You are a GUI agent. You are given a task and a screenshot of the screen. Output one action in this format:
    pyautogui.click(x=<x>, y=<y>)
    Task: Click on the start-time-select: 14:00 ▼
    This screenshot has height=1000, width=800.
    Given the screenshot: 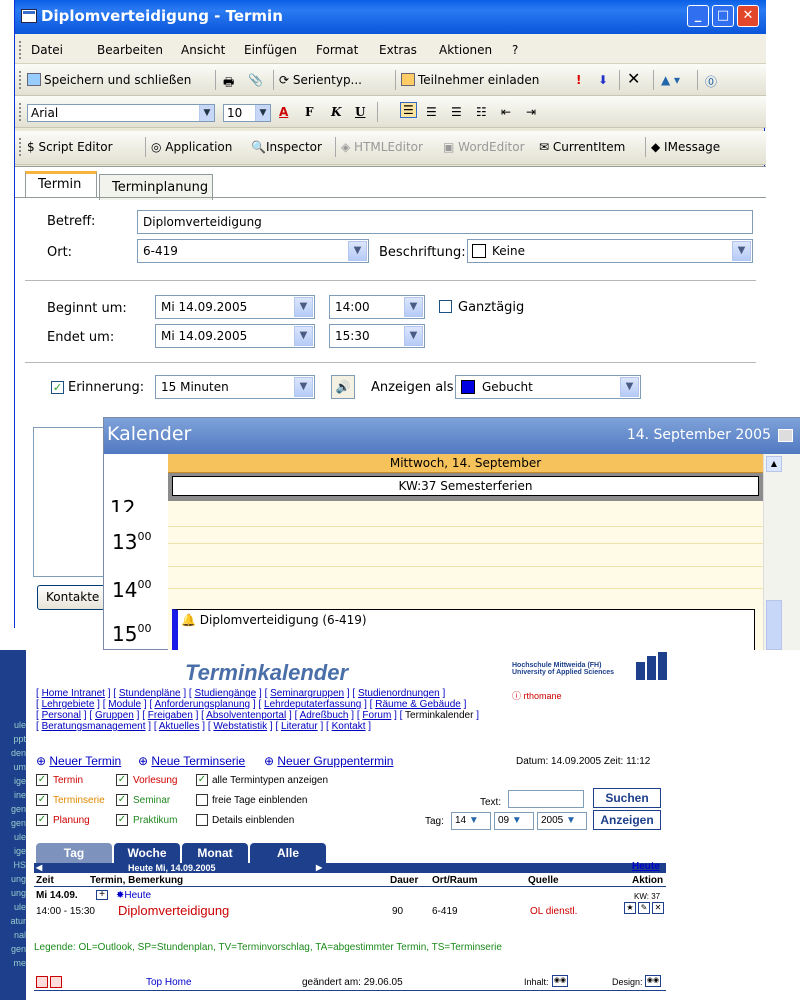 What is the action you would take?
    pyautogui.click(x=377, y=307)
    